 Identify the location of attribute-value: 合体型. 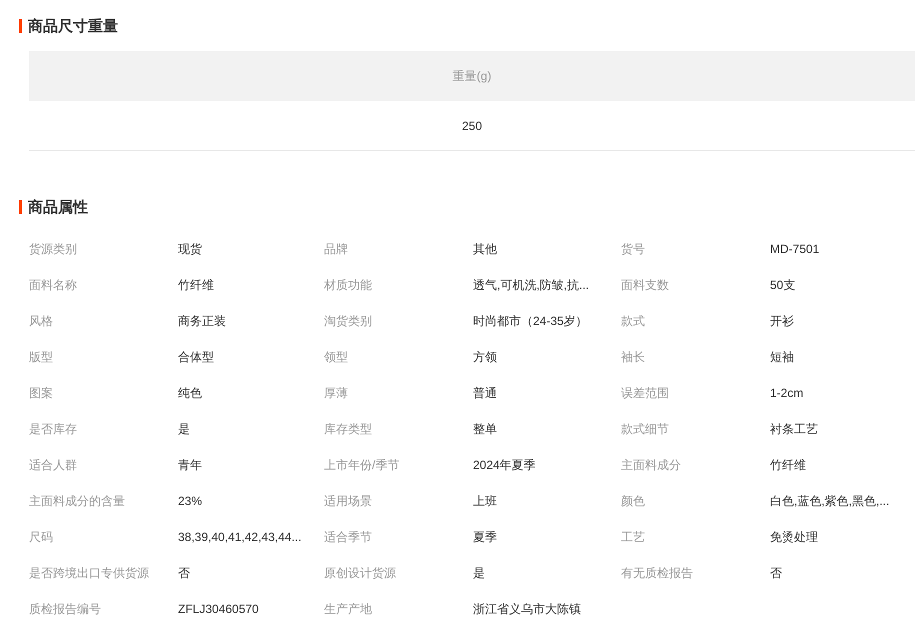
(196, 357).